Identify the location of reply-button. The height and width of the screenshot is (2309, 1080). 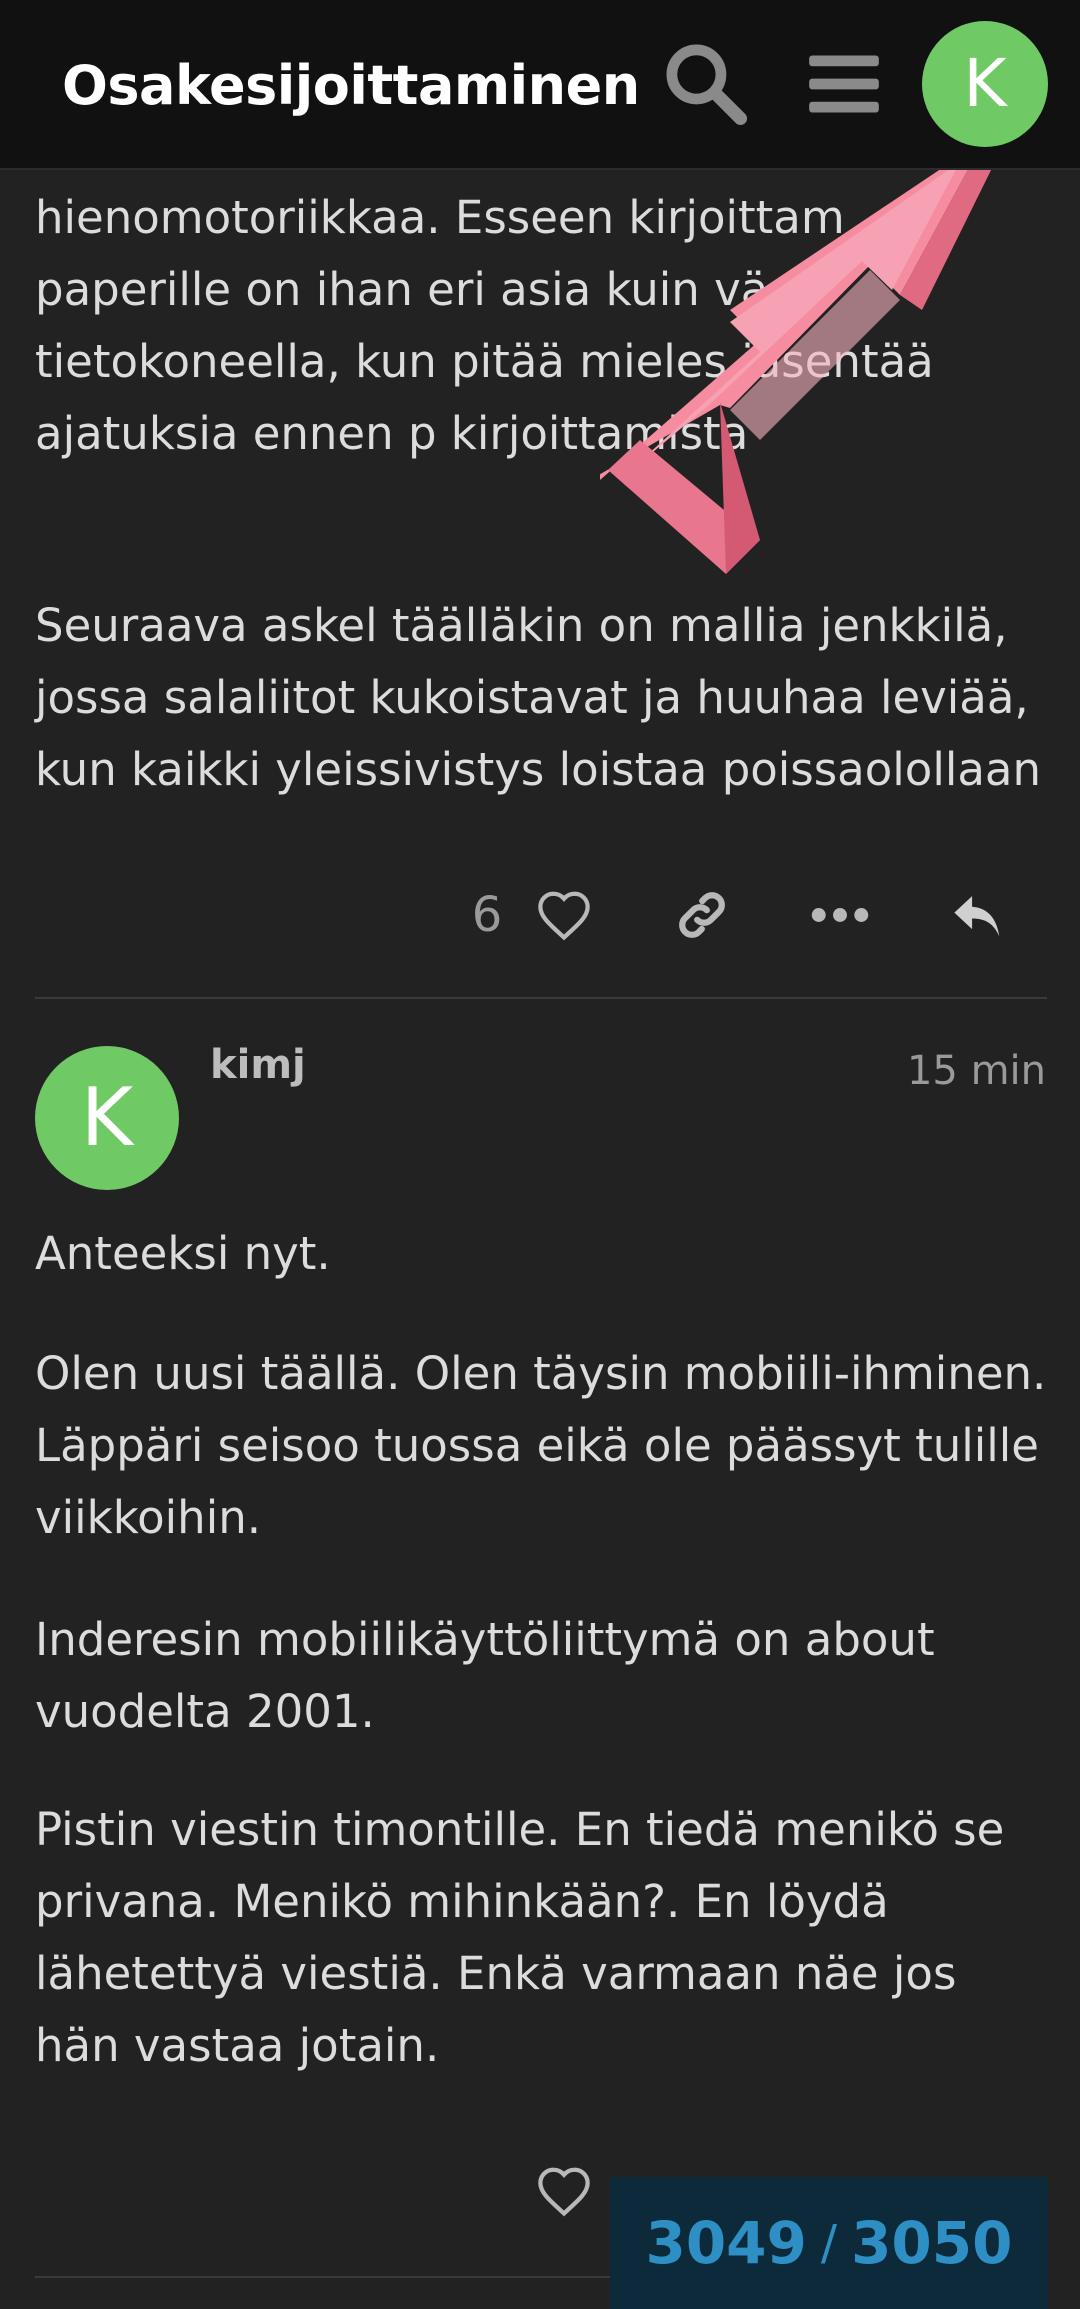
(978, 915).